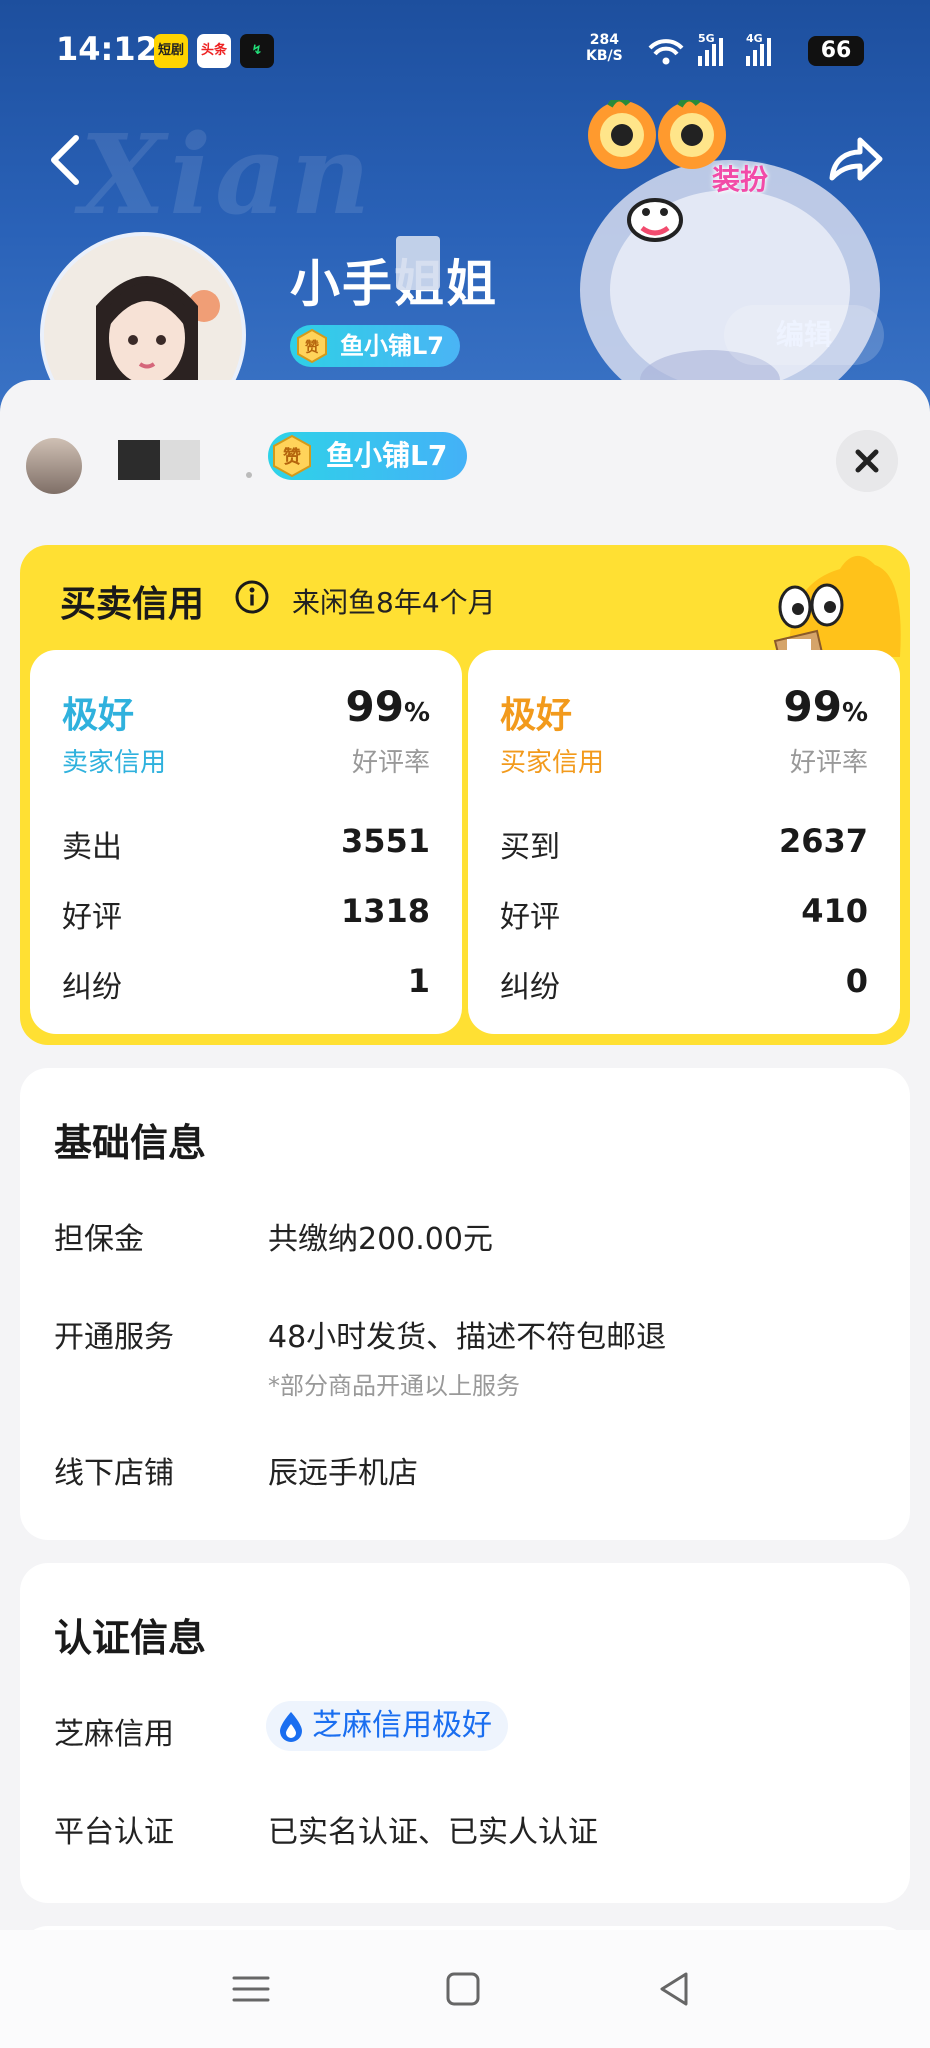 Image resolution: width=930 pixels, height=2048 pixels. What do you see at coordinates (92, 847) in the screenshot?
I see `stat-label: 卖出` at bounding box center [92, 847].